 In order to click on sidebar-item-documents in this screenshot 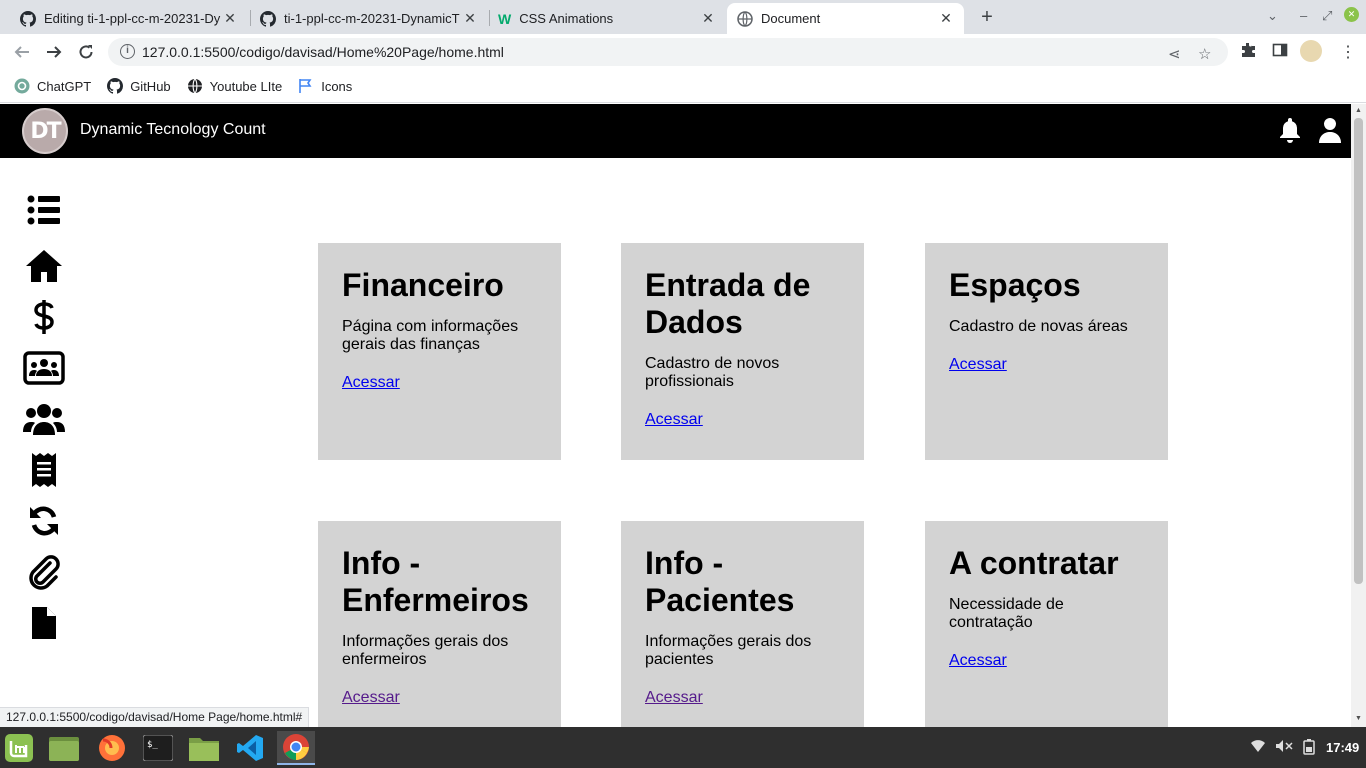, I will do `click(44, 623)`.